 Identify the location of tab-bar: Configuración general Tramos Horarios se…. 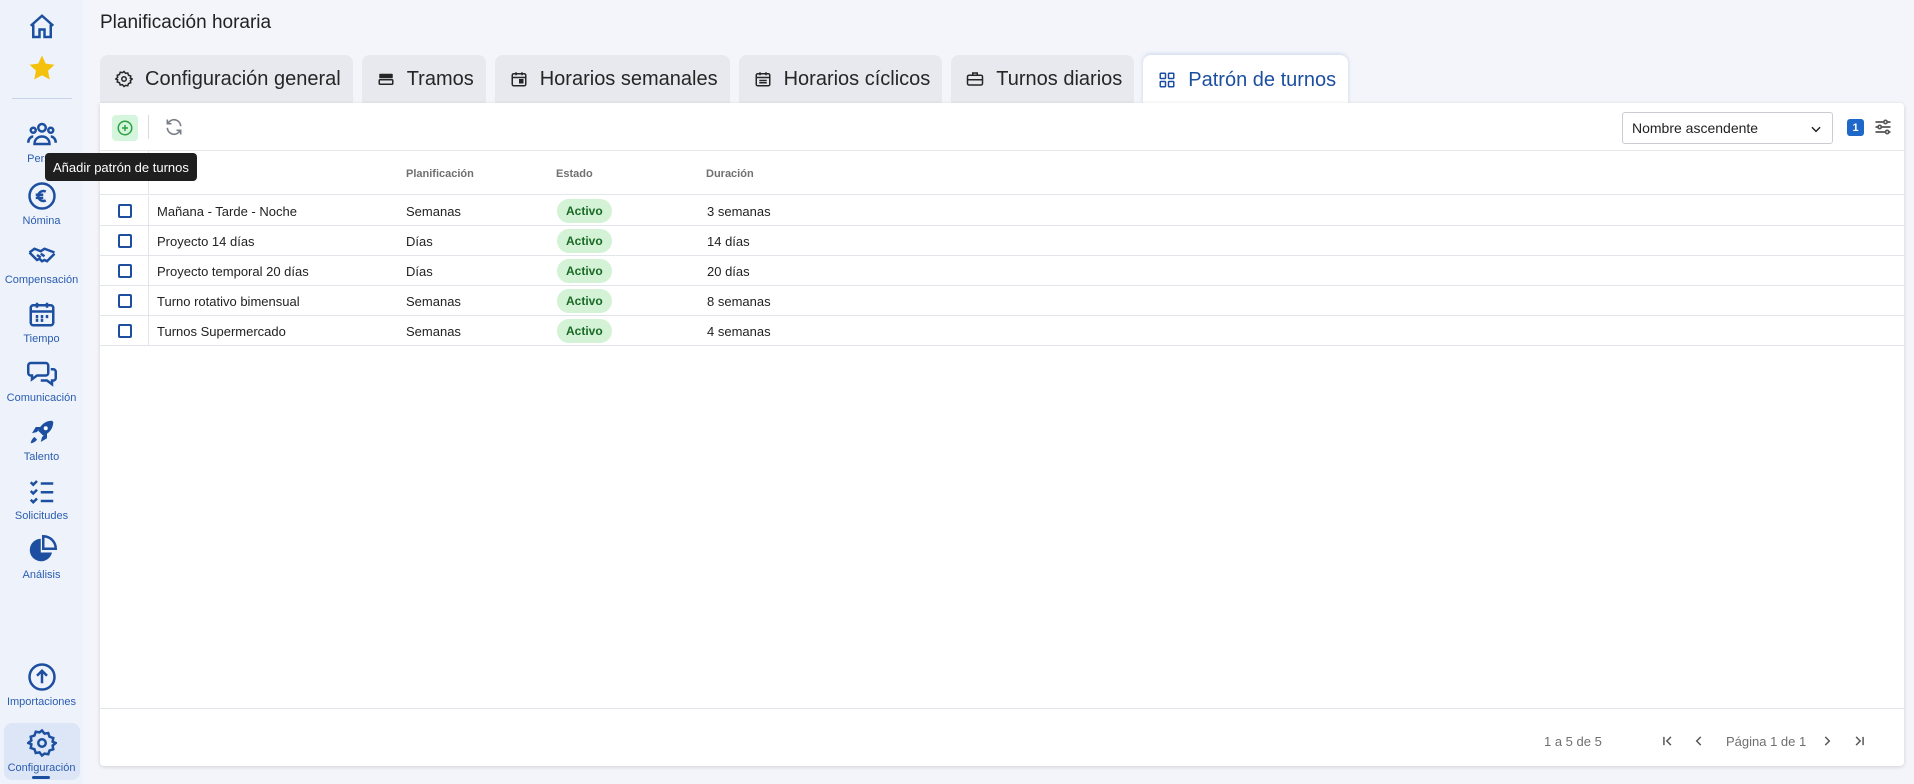
(724, 80).